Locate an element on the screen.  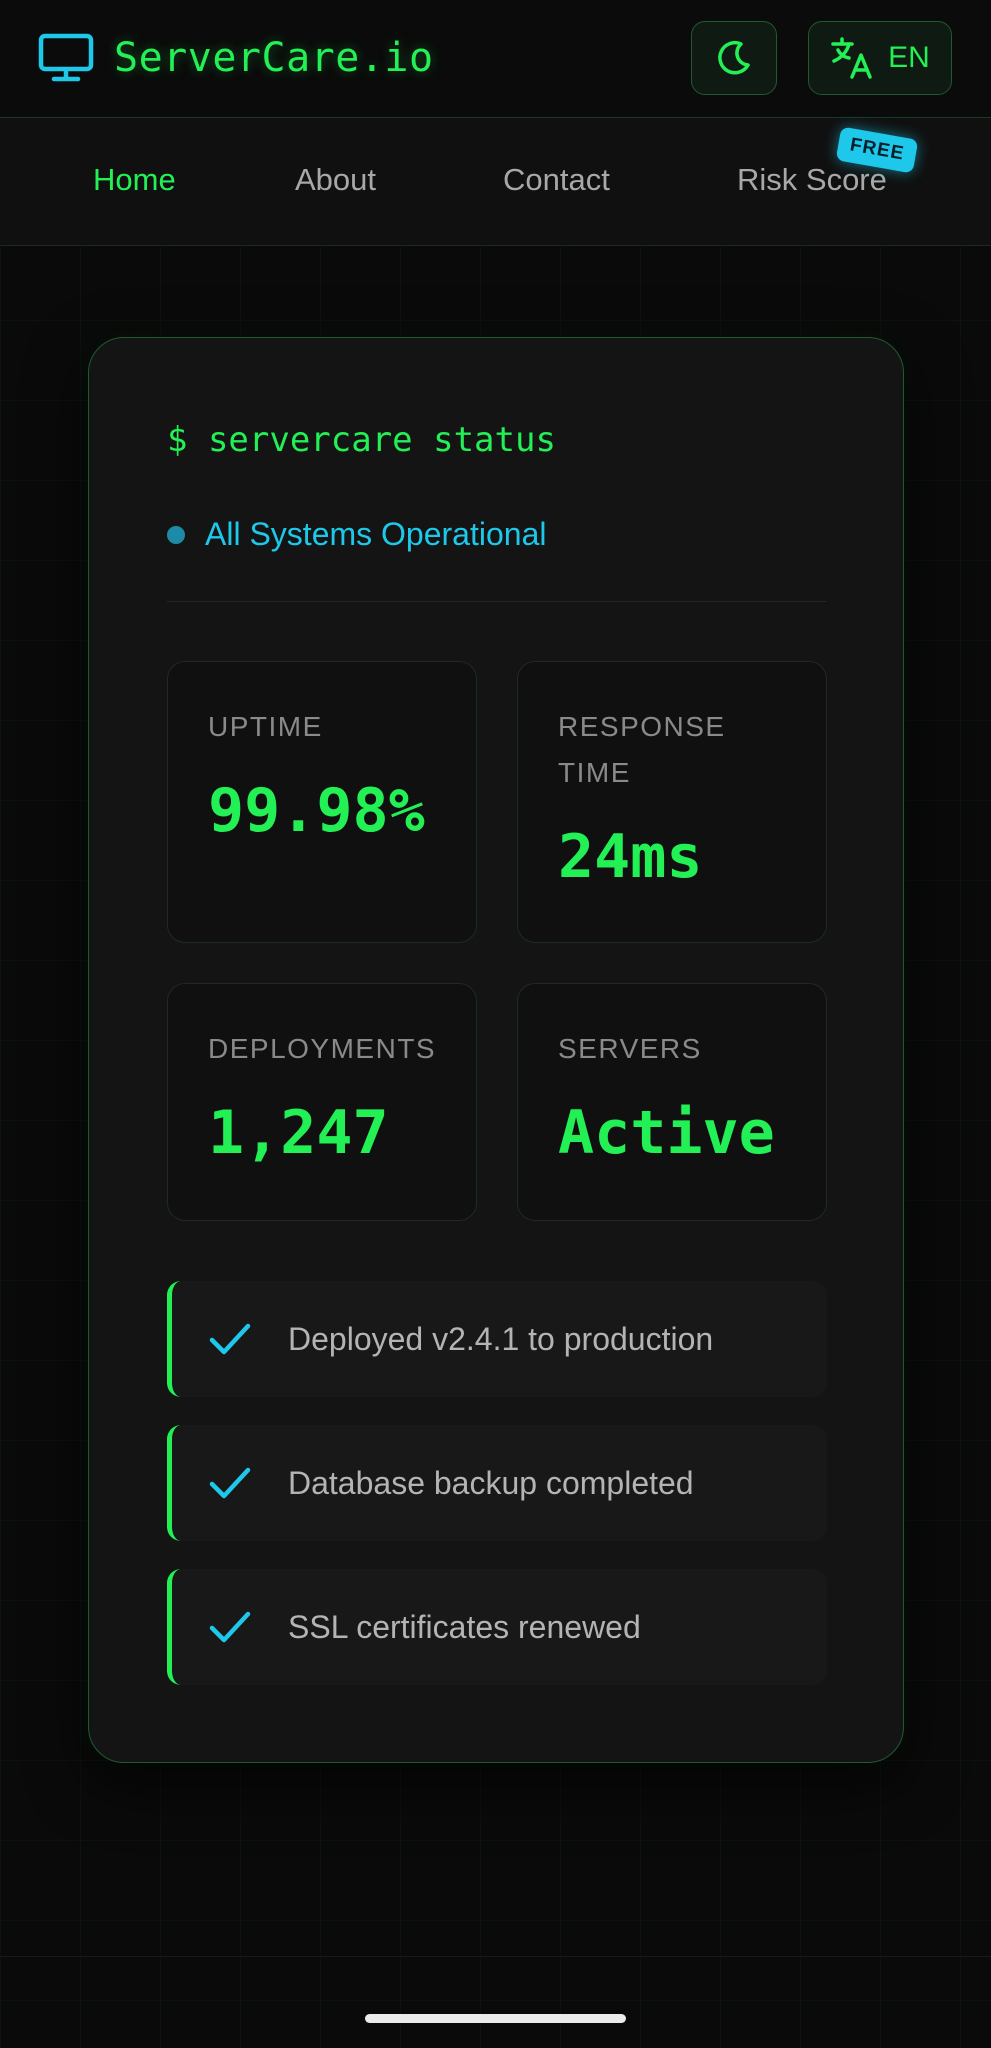
theme-toggle-button is located at coordinates (734, 58).